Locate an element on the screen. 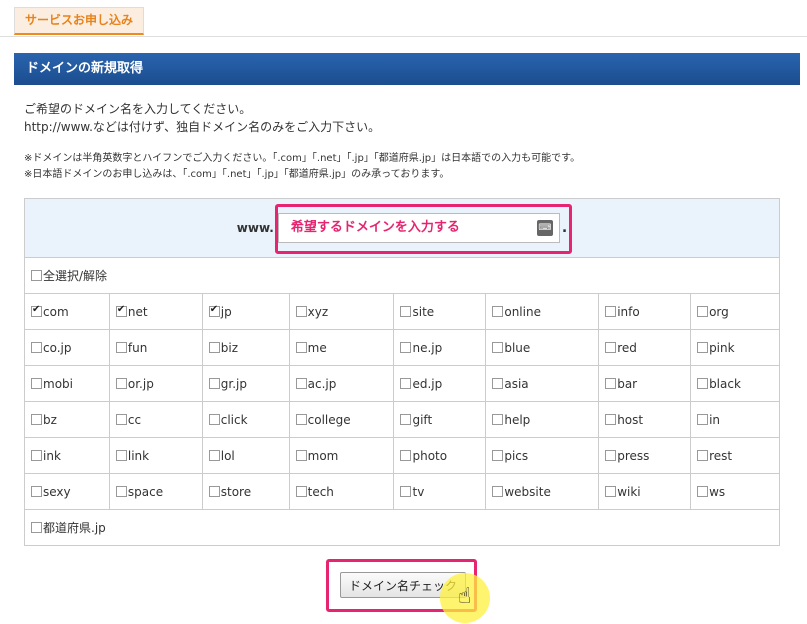  tld-checkbox-ac-jp is located at coordinates (301, 383).